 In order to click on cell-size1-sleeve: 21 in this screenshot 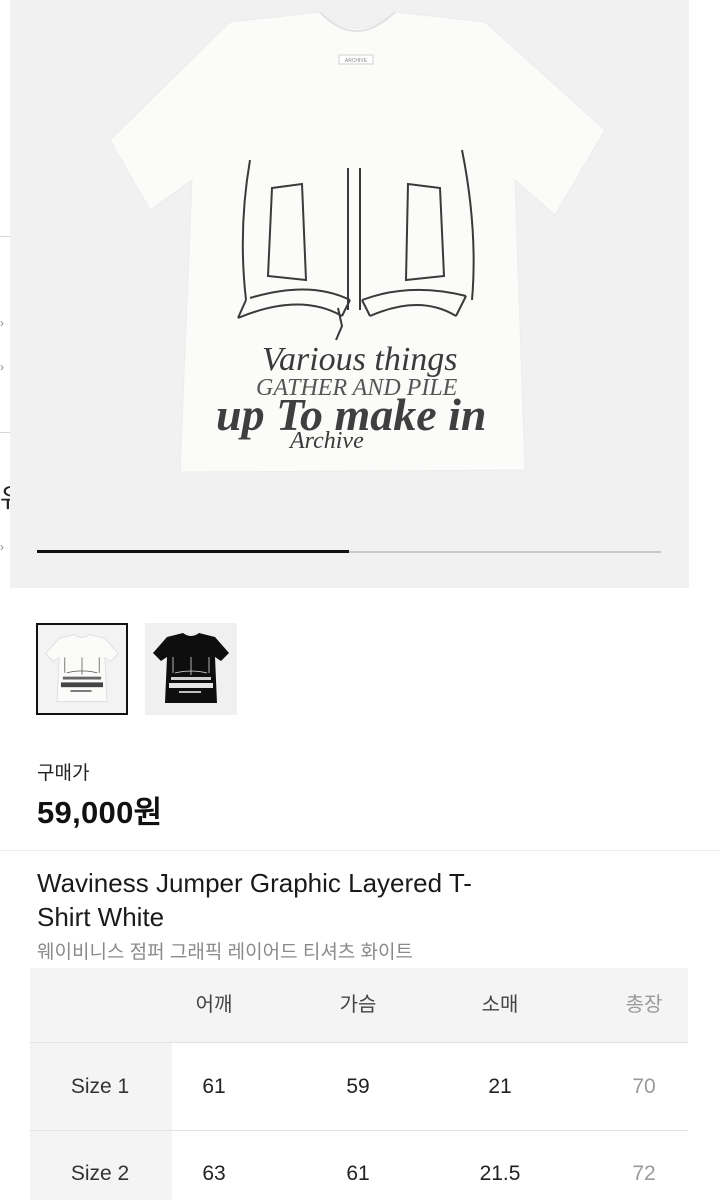, I will do `click(500, 1086)`.